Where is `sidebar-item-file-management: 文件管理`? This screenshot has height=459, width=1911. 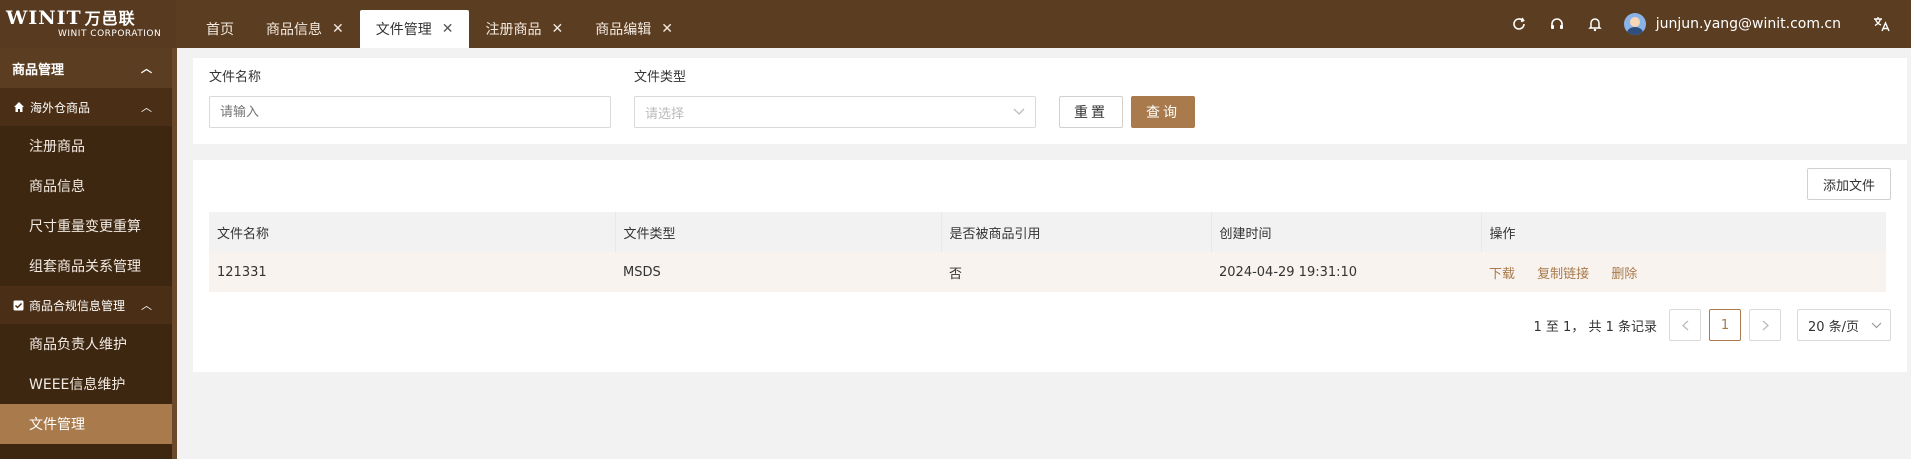 sidebar-item-file-management: 文件管理 is located at coordinates (88, 424).